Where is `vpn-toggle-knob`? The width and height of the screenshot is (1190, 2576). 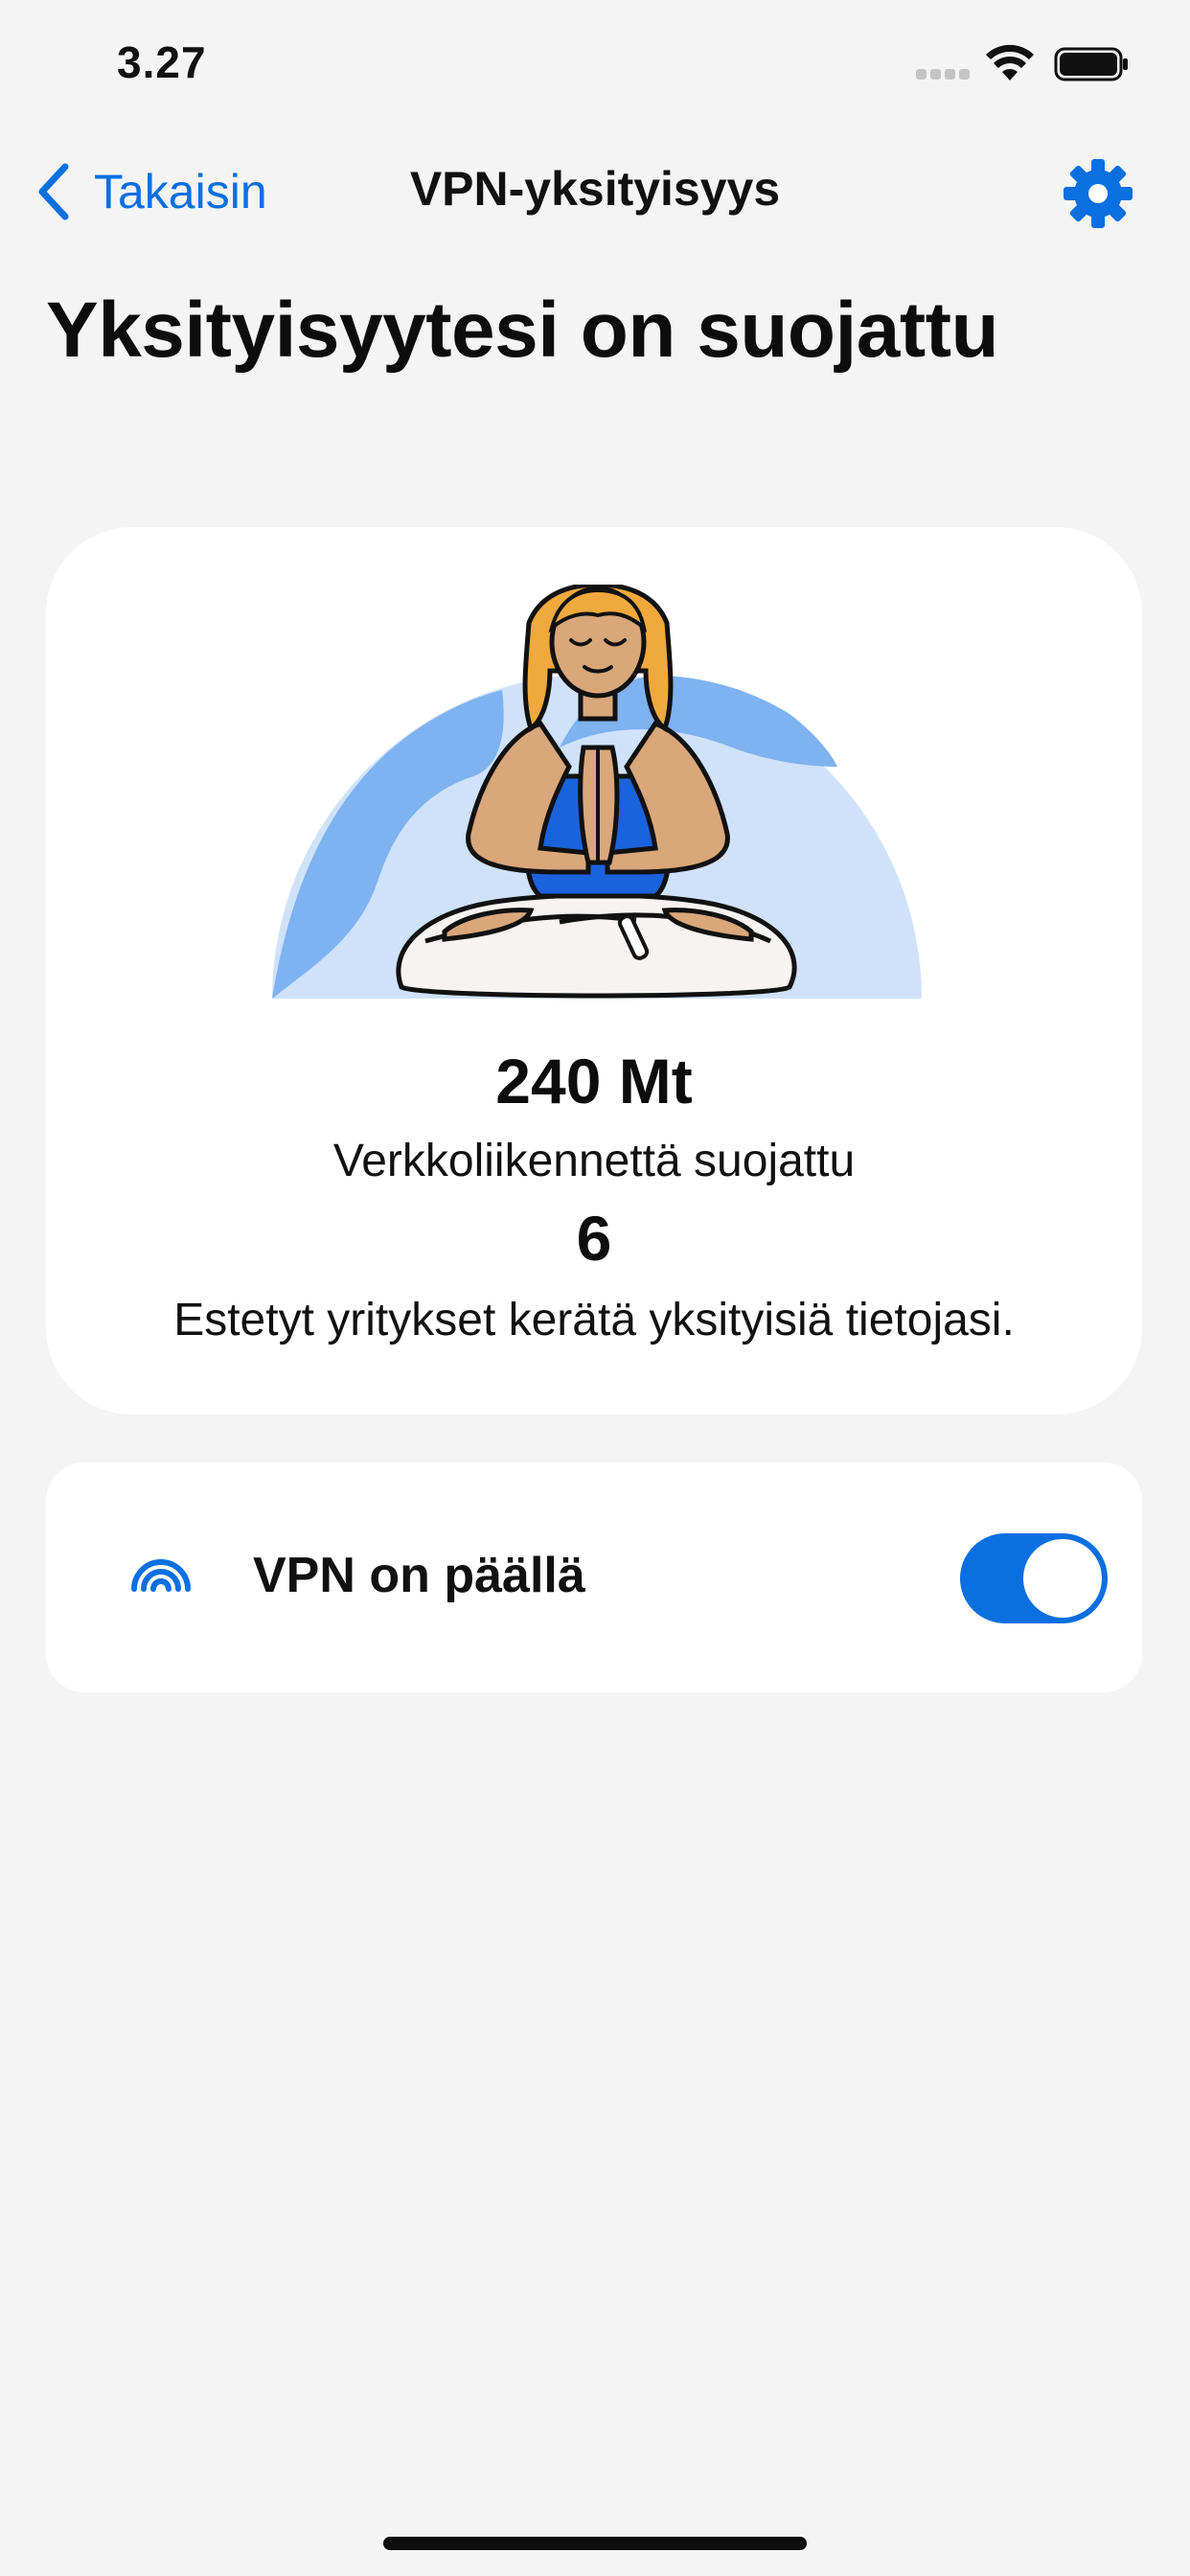
vpn-toggle-knob is located at coordinates (1063, 1578).